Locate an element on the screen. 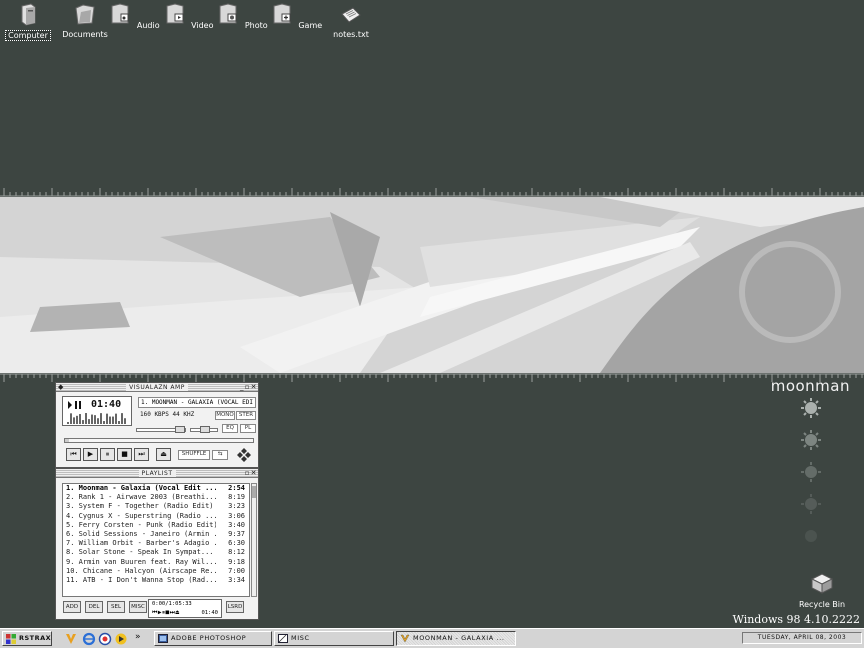  playlist-mini-display: 0:00/1:05:33 ⏮▶⏸■⏭⏏ 01:40 is located at coordinates (185, 608).